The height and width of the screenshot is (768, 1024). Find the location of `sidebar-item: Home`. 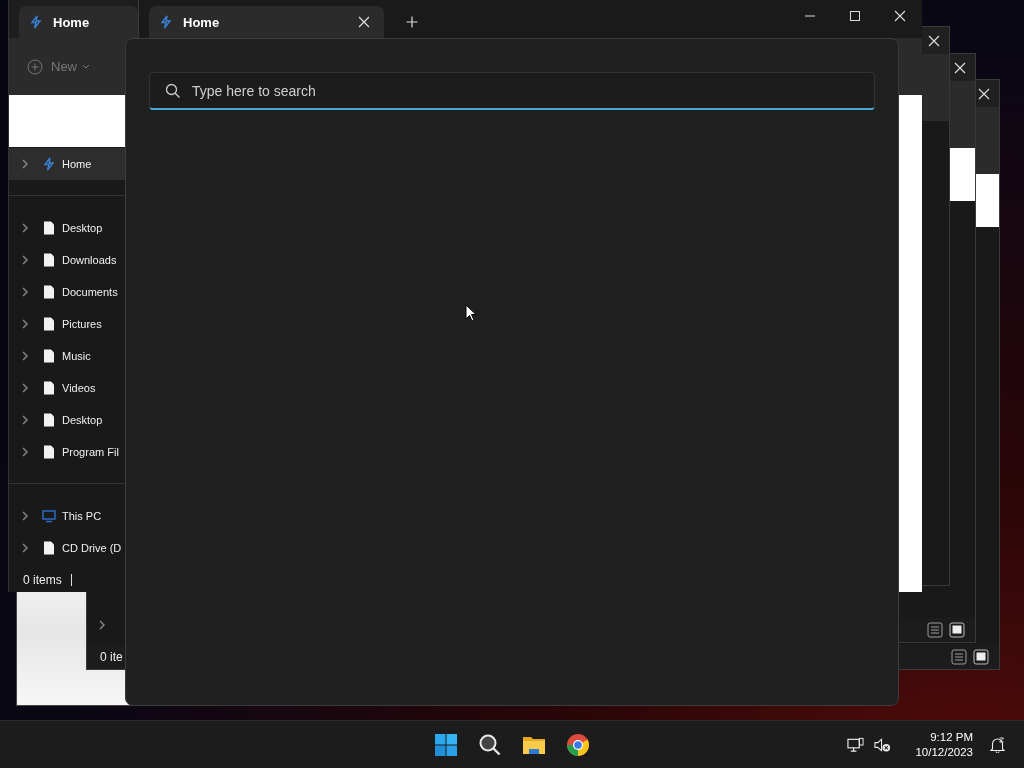

sidebar-item: Home is located at coordinates (67, 164).